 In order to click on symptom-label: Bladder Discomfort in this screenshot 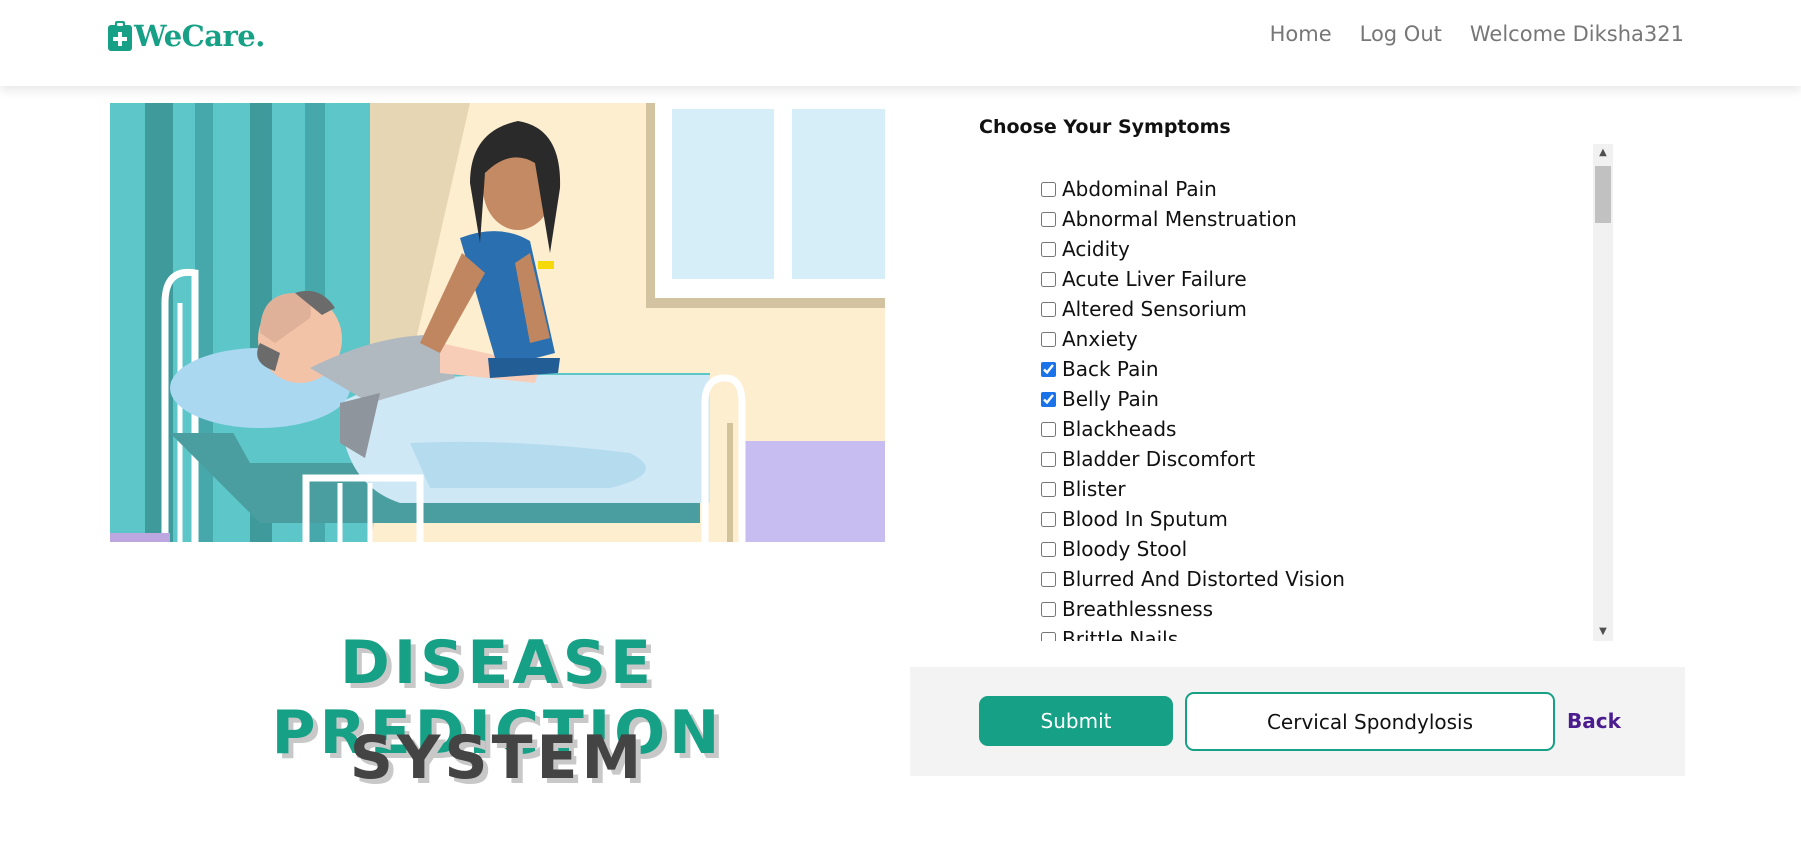, I will do `click(1159, 459)`.